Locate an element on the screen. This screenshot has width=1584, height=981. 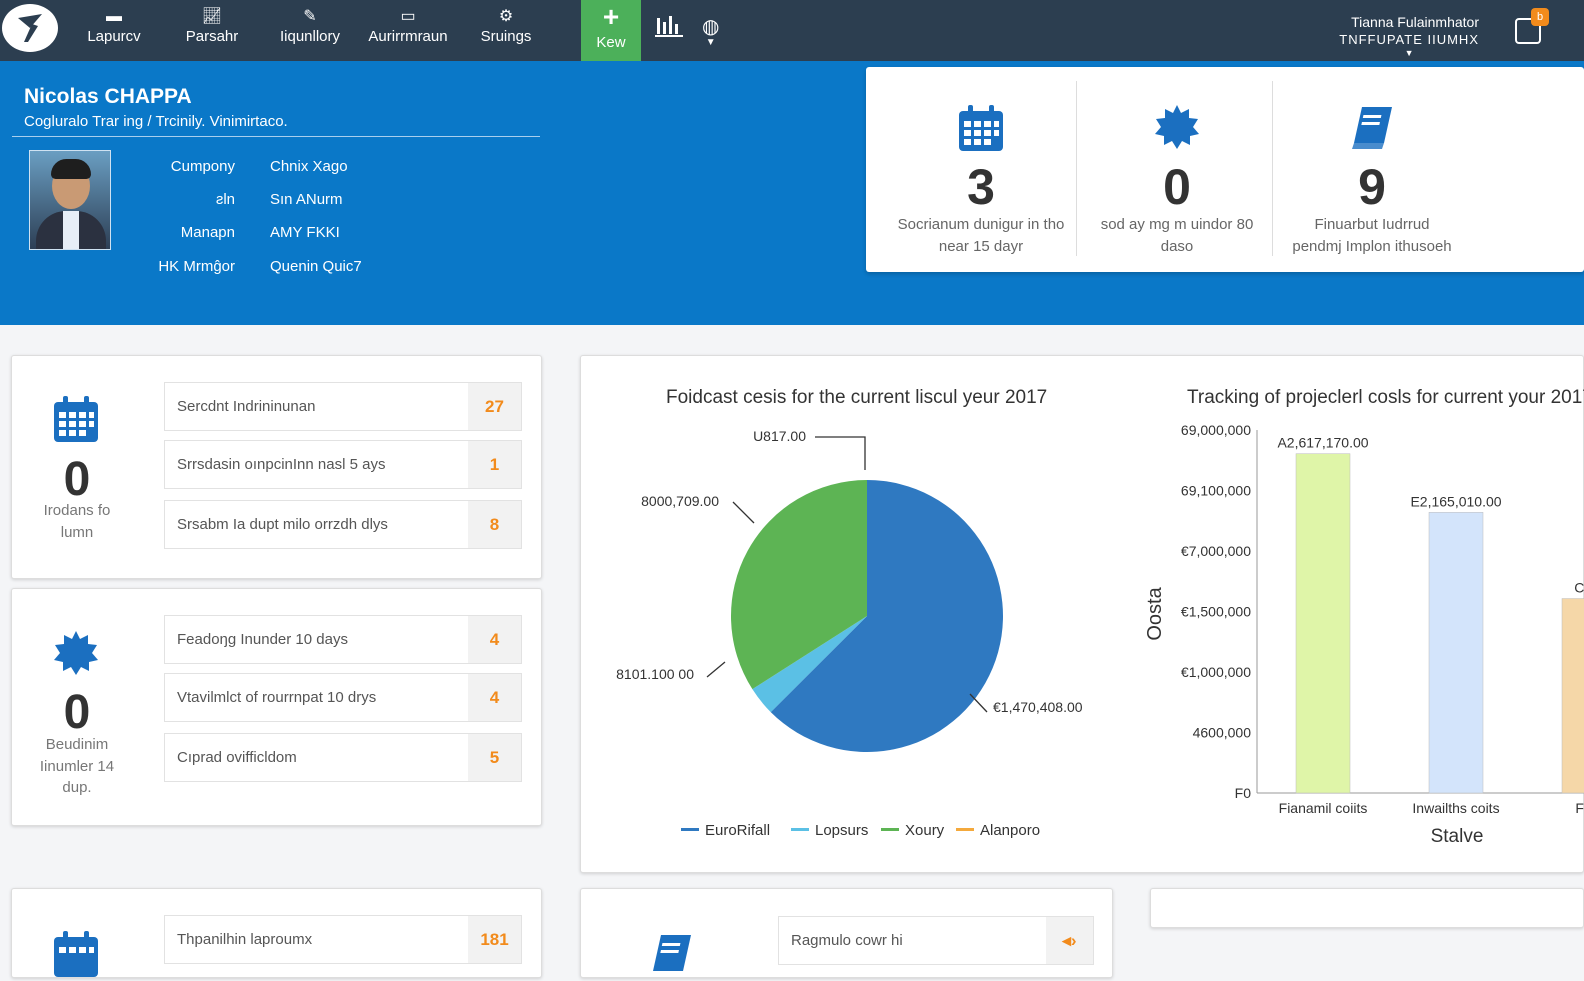
list-item: Ragmulo cowr hi ◂› is located at coordinates (936, 940).